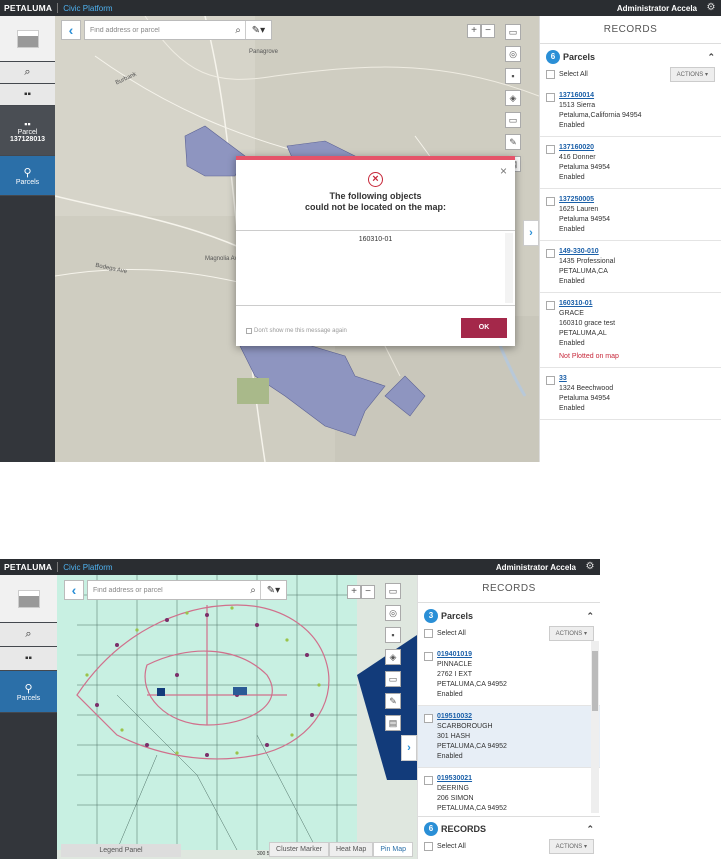 This screenshot has height=859, width=721. What do you see at coordinates (600, 96) in the screenshot?
I see `record-link: 137160014` at bounding box center [600, 96].